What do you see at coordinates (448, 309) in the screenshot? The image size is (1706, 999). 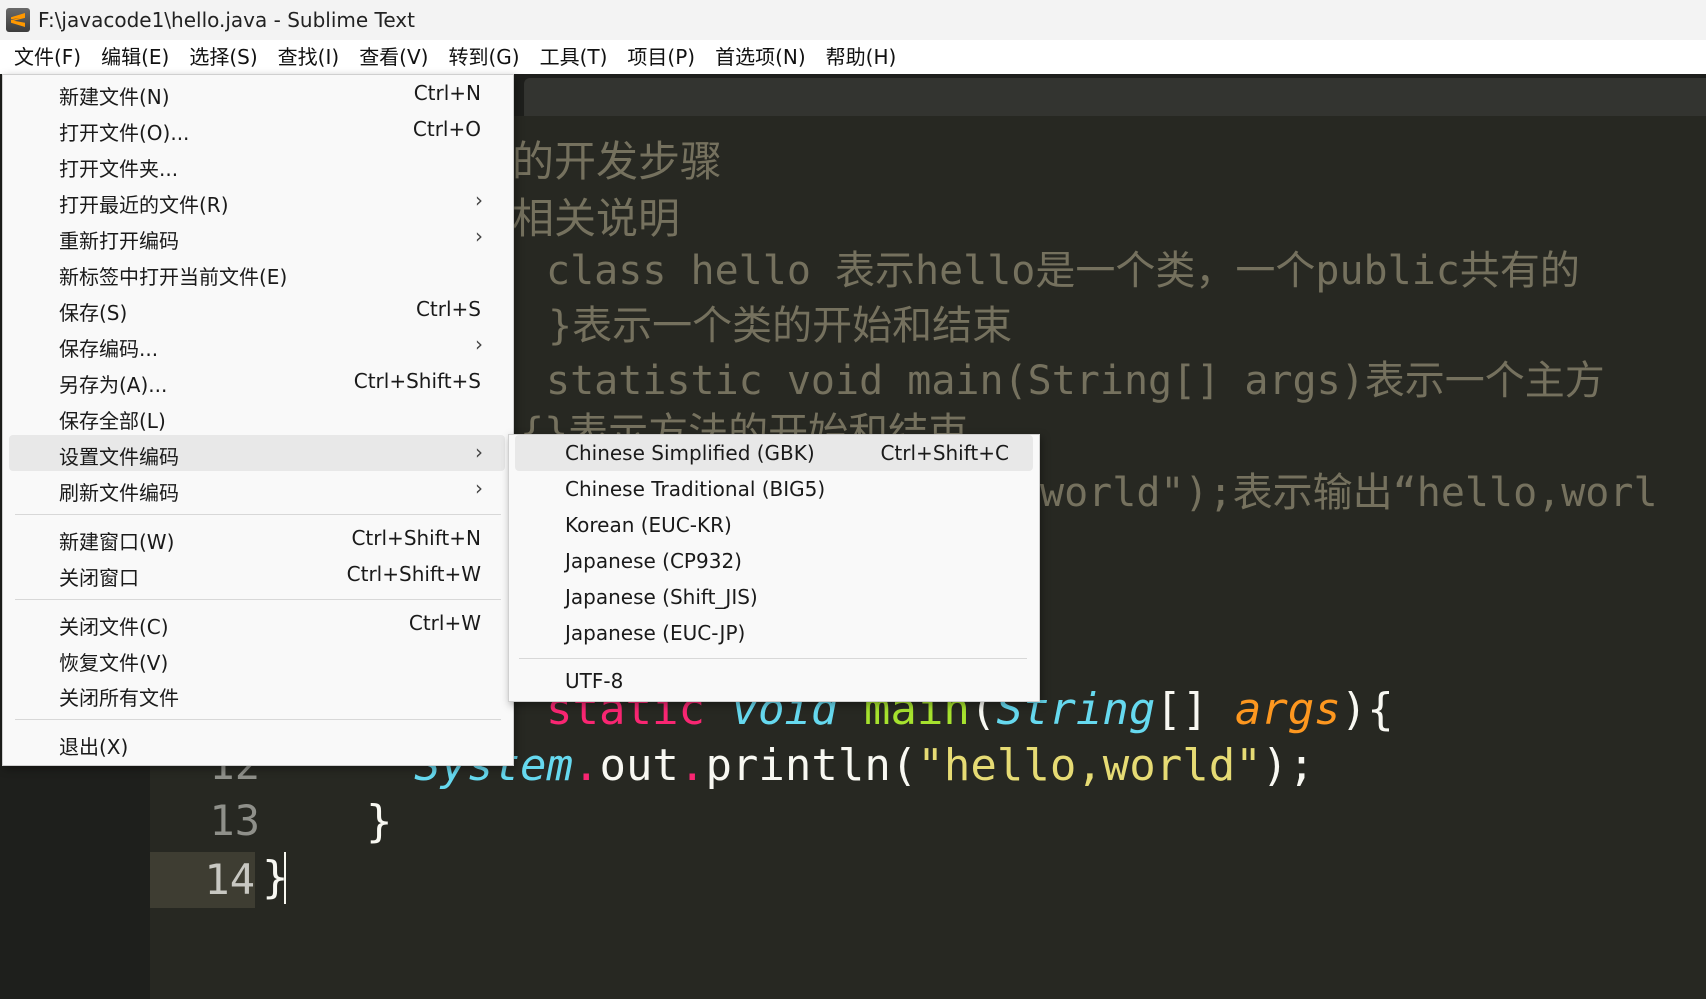 I see `menu-item-shortcut: Ctrl+S` at bounding box center [448, 309].